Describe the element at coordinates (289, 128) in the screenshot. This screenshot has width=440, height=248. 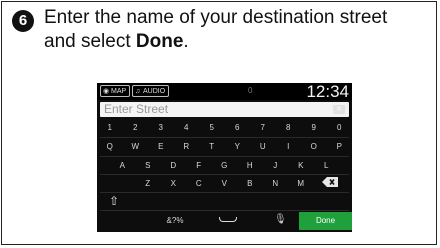
I see `key-8: 8` at that location.